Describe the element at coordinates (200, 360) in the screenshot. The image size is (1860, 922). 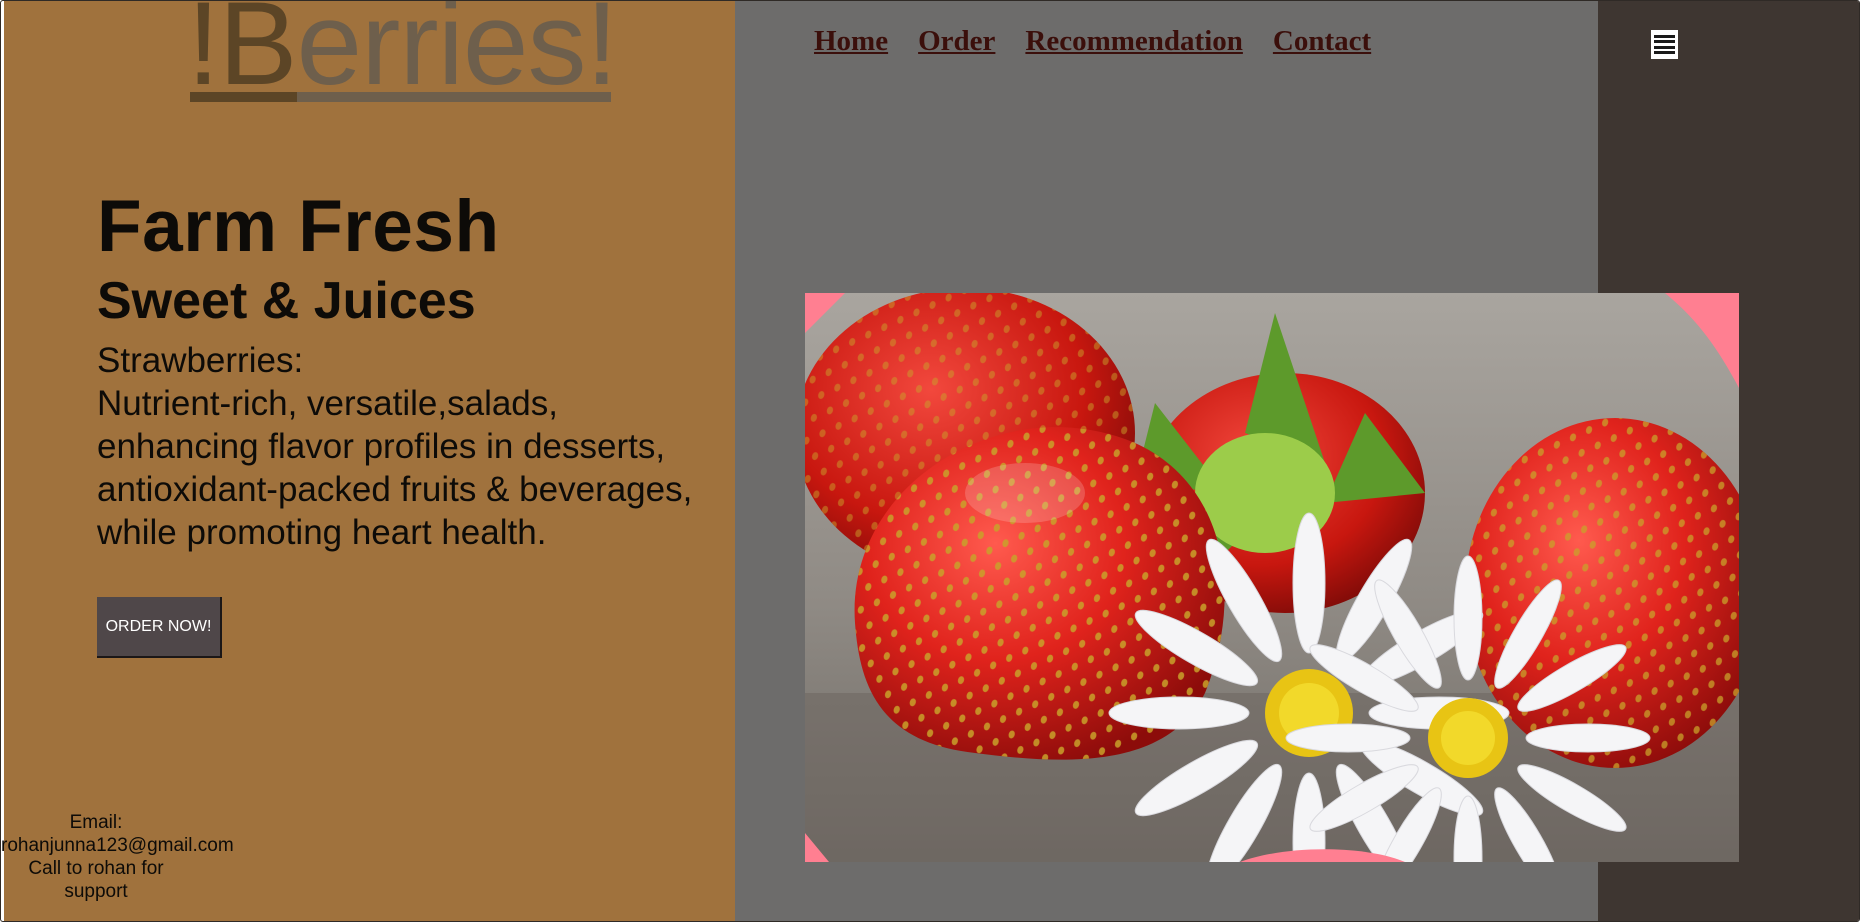
I see `hero-description-line: Strawberries:` at that location.